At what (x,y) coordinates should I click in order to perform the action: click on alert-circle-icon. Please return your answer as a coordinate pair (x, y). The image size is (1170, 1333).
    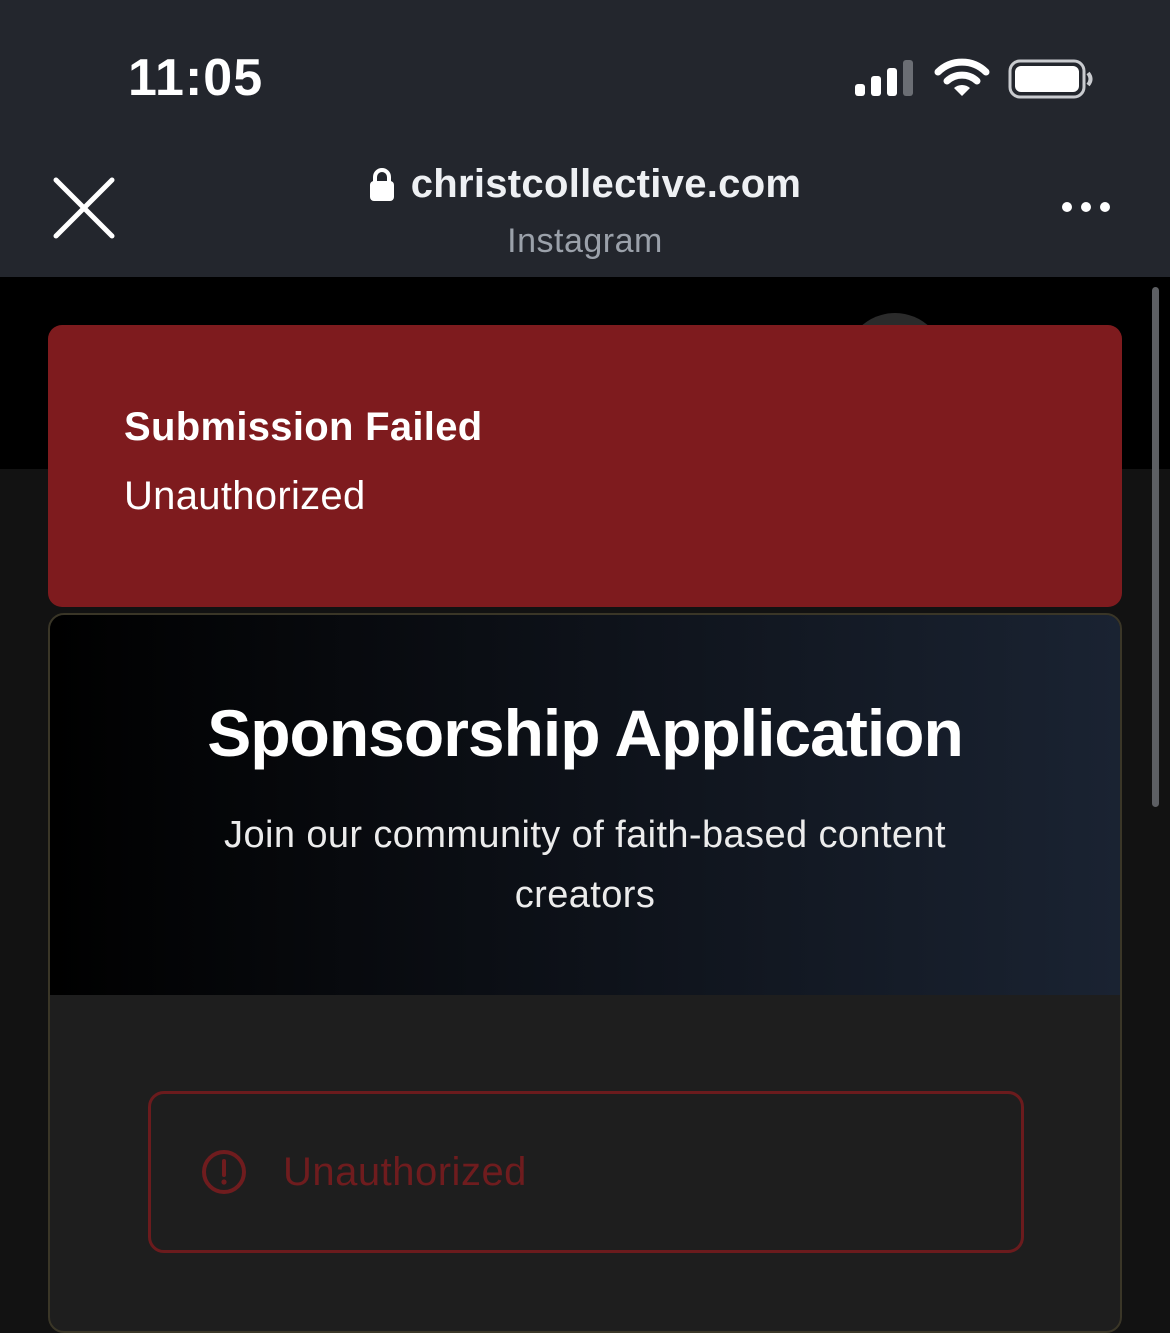
    Looking at the image, I should click on (224, 1172).